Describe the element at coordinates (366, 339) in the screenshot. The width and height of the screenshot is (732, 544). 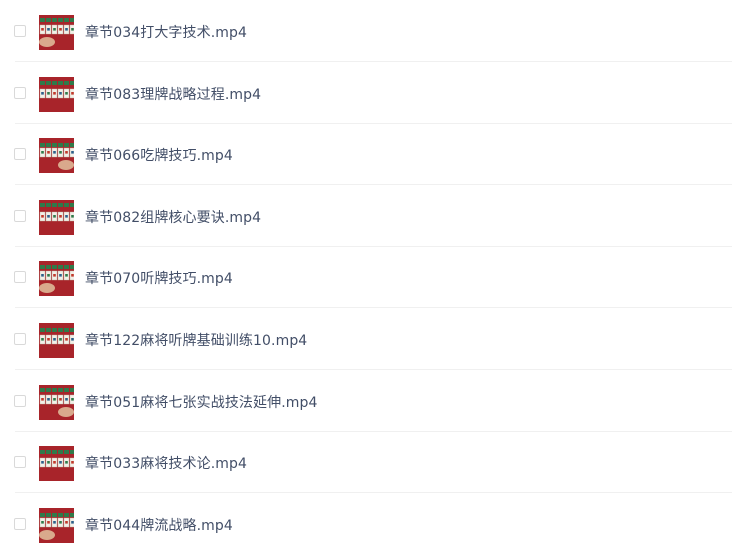
I see `list-item: 章节122麻将听牌基础训练10.mp4` at that location.